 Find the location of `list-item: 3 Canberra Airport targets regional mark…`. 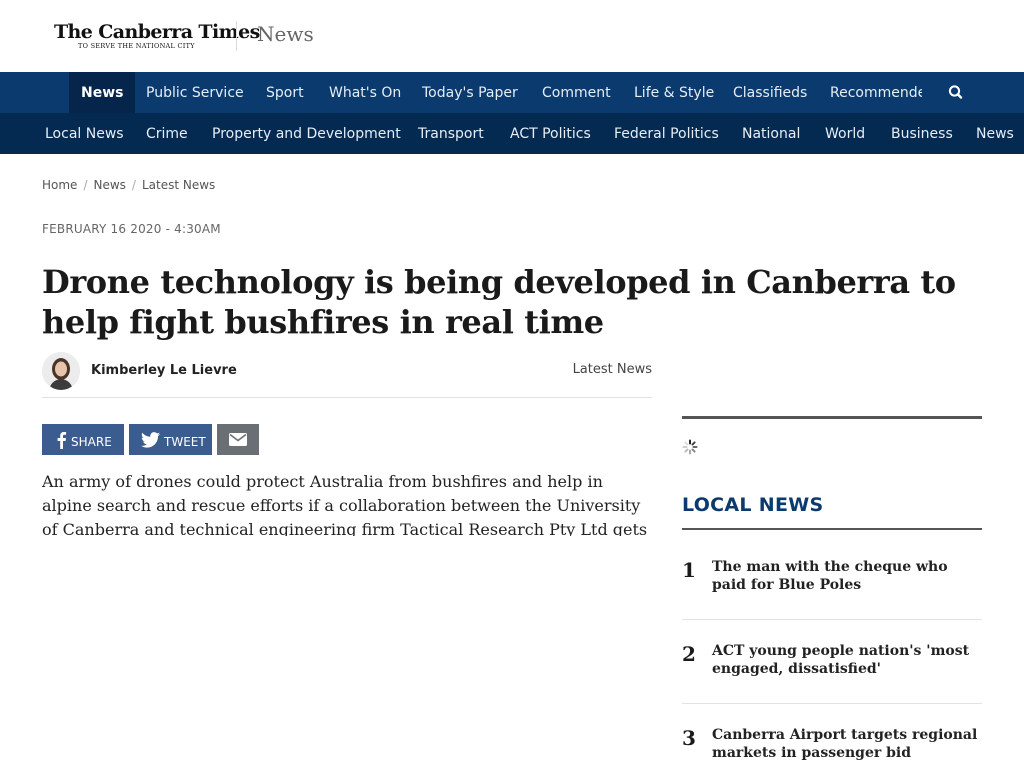

list-item: 3 Canberra Airport targets regional mark… is located at coordinates (832, 736).